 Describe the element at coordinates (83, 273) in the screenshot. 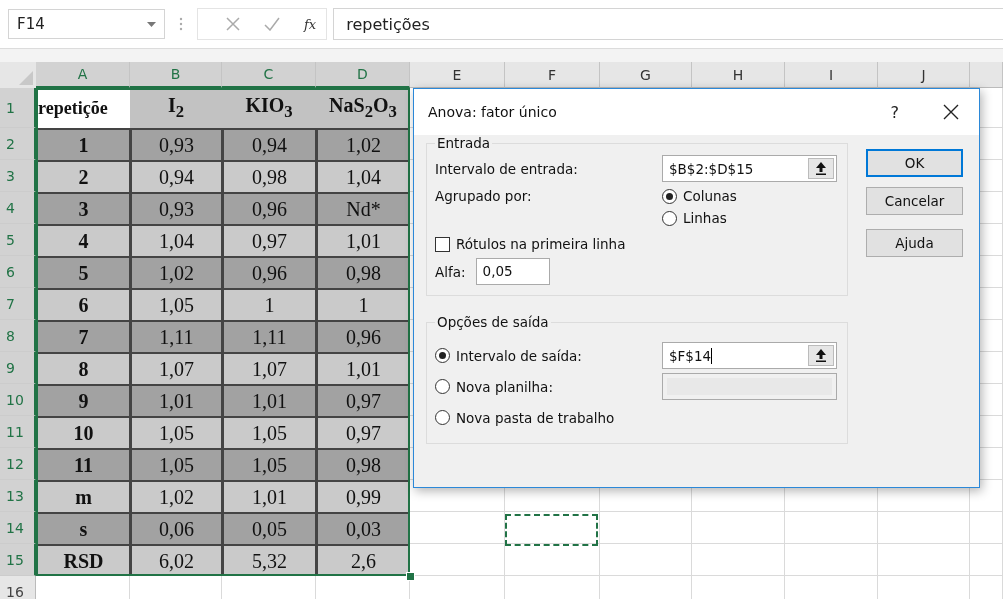

I see `table-cell: 5` at that location.